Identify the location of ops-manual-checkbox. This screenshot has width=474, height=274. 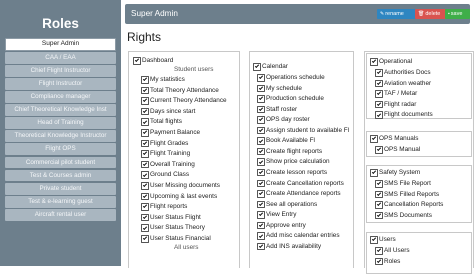
(379, 150).